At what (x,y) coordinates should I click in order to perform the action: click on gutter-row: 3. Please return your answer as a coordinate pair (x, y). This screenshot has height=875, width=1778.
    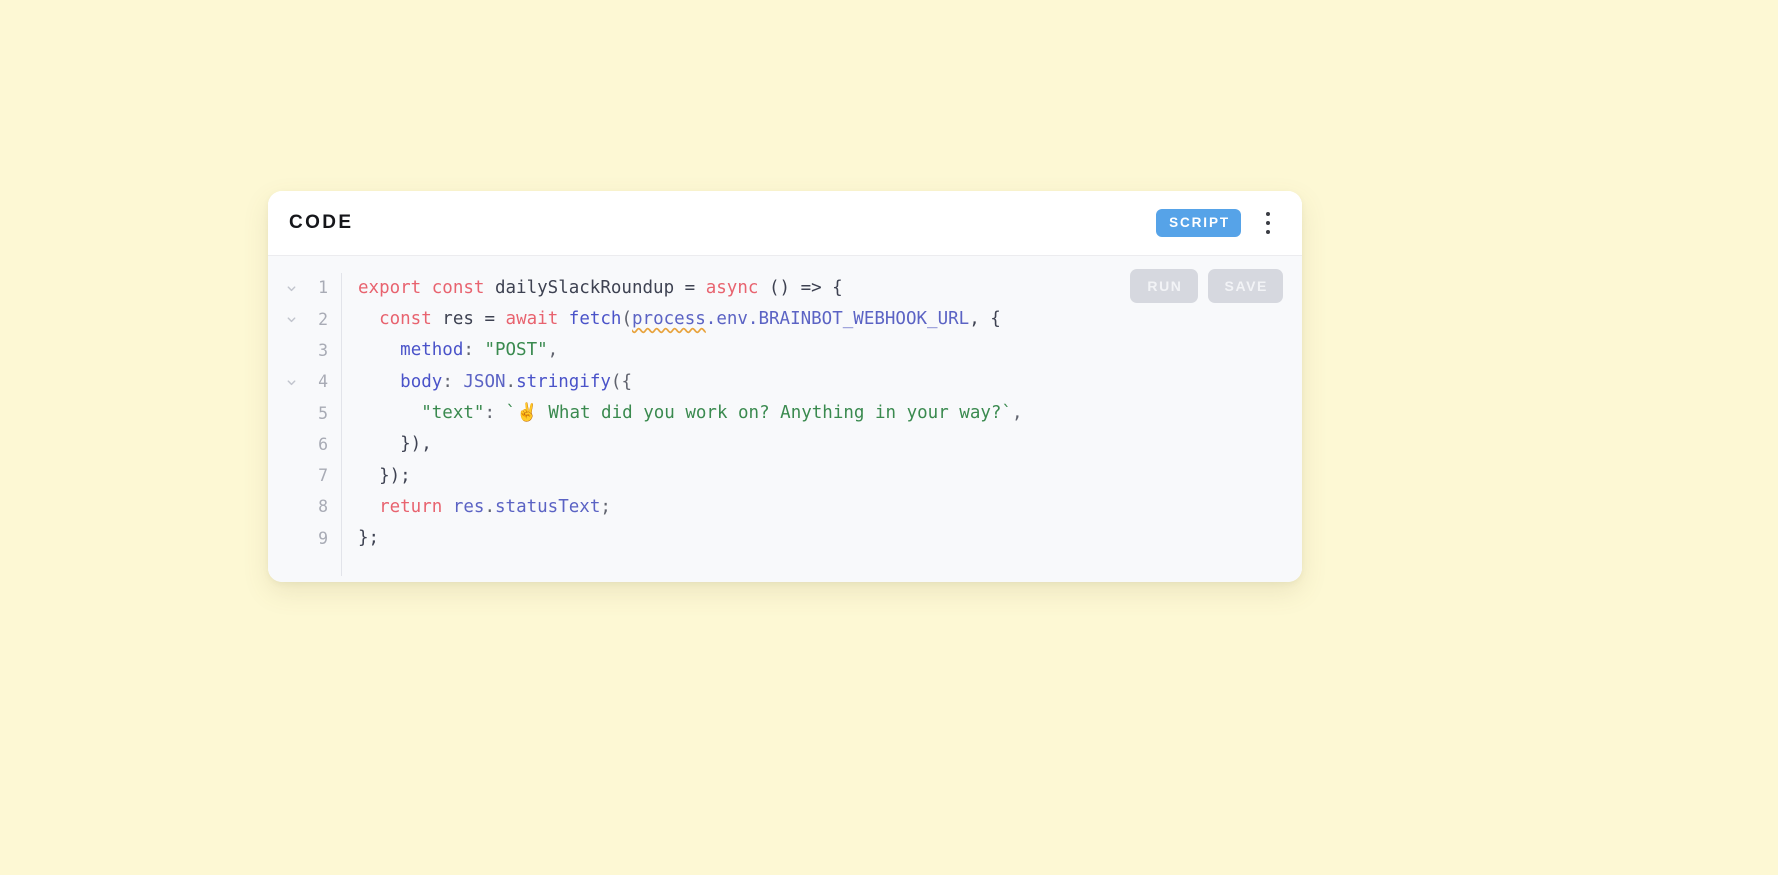
    Looking at the image, I should click on (303, 351).